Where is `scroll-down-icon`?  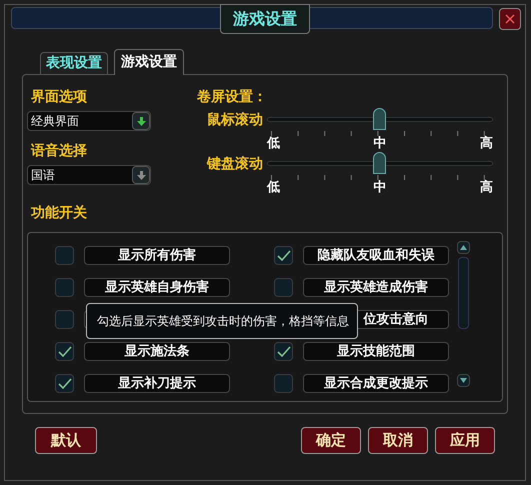
scroll-down-icon is located at coordinates (463, 380).